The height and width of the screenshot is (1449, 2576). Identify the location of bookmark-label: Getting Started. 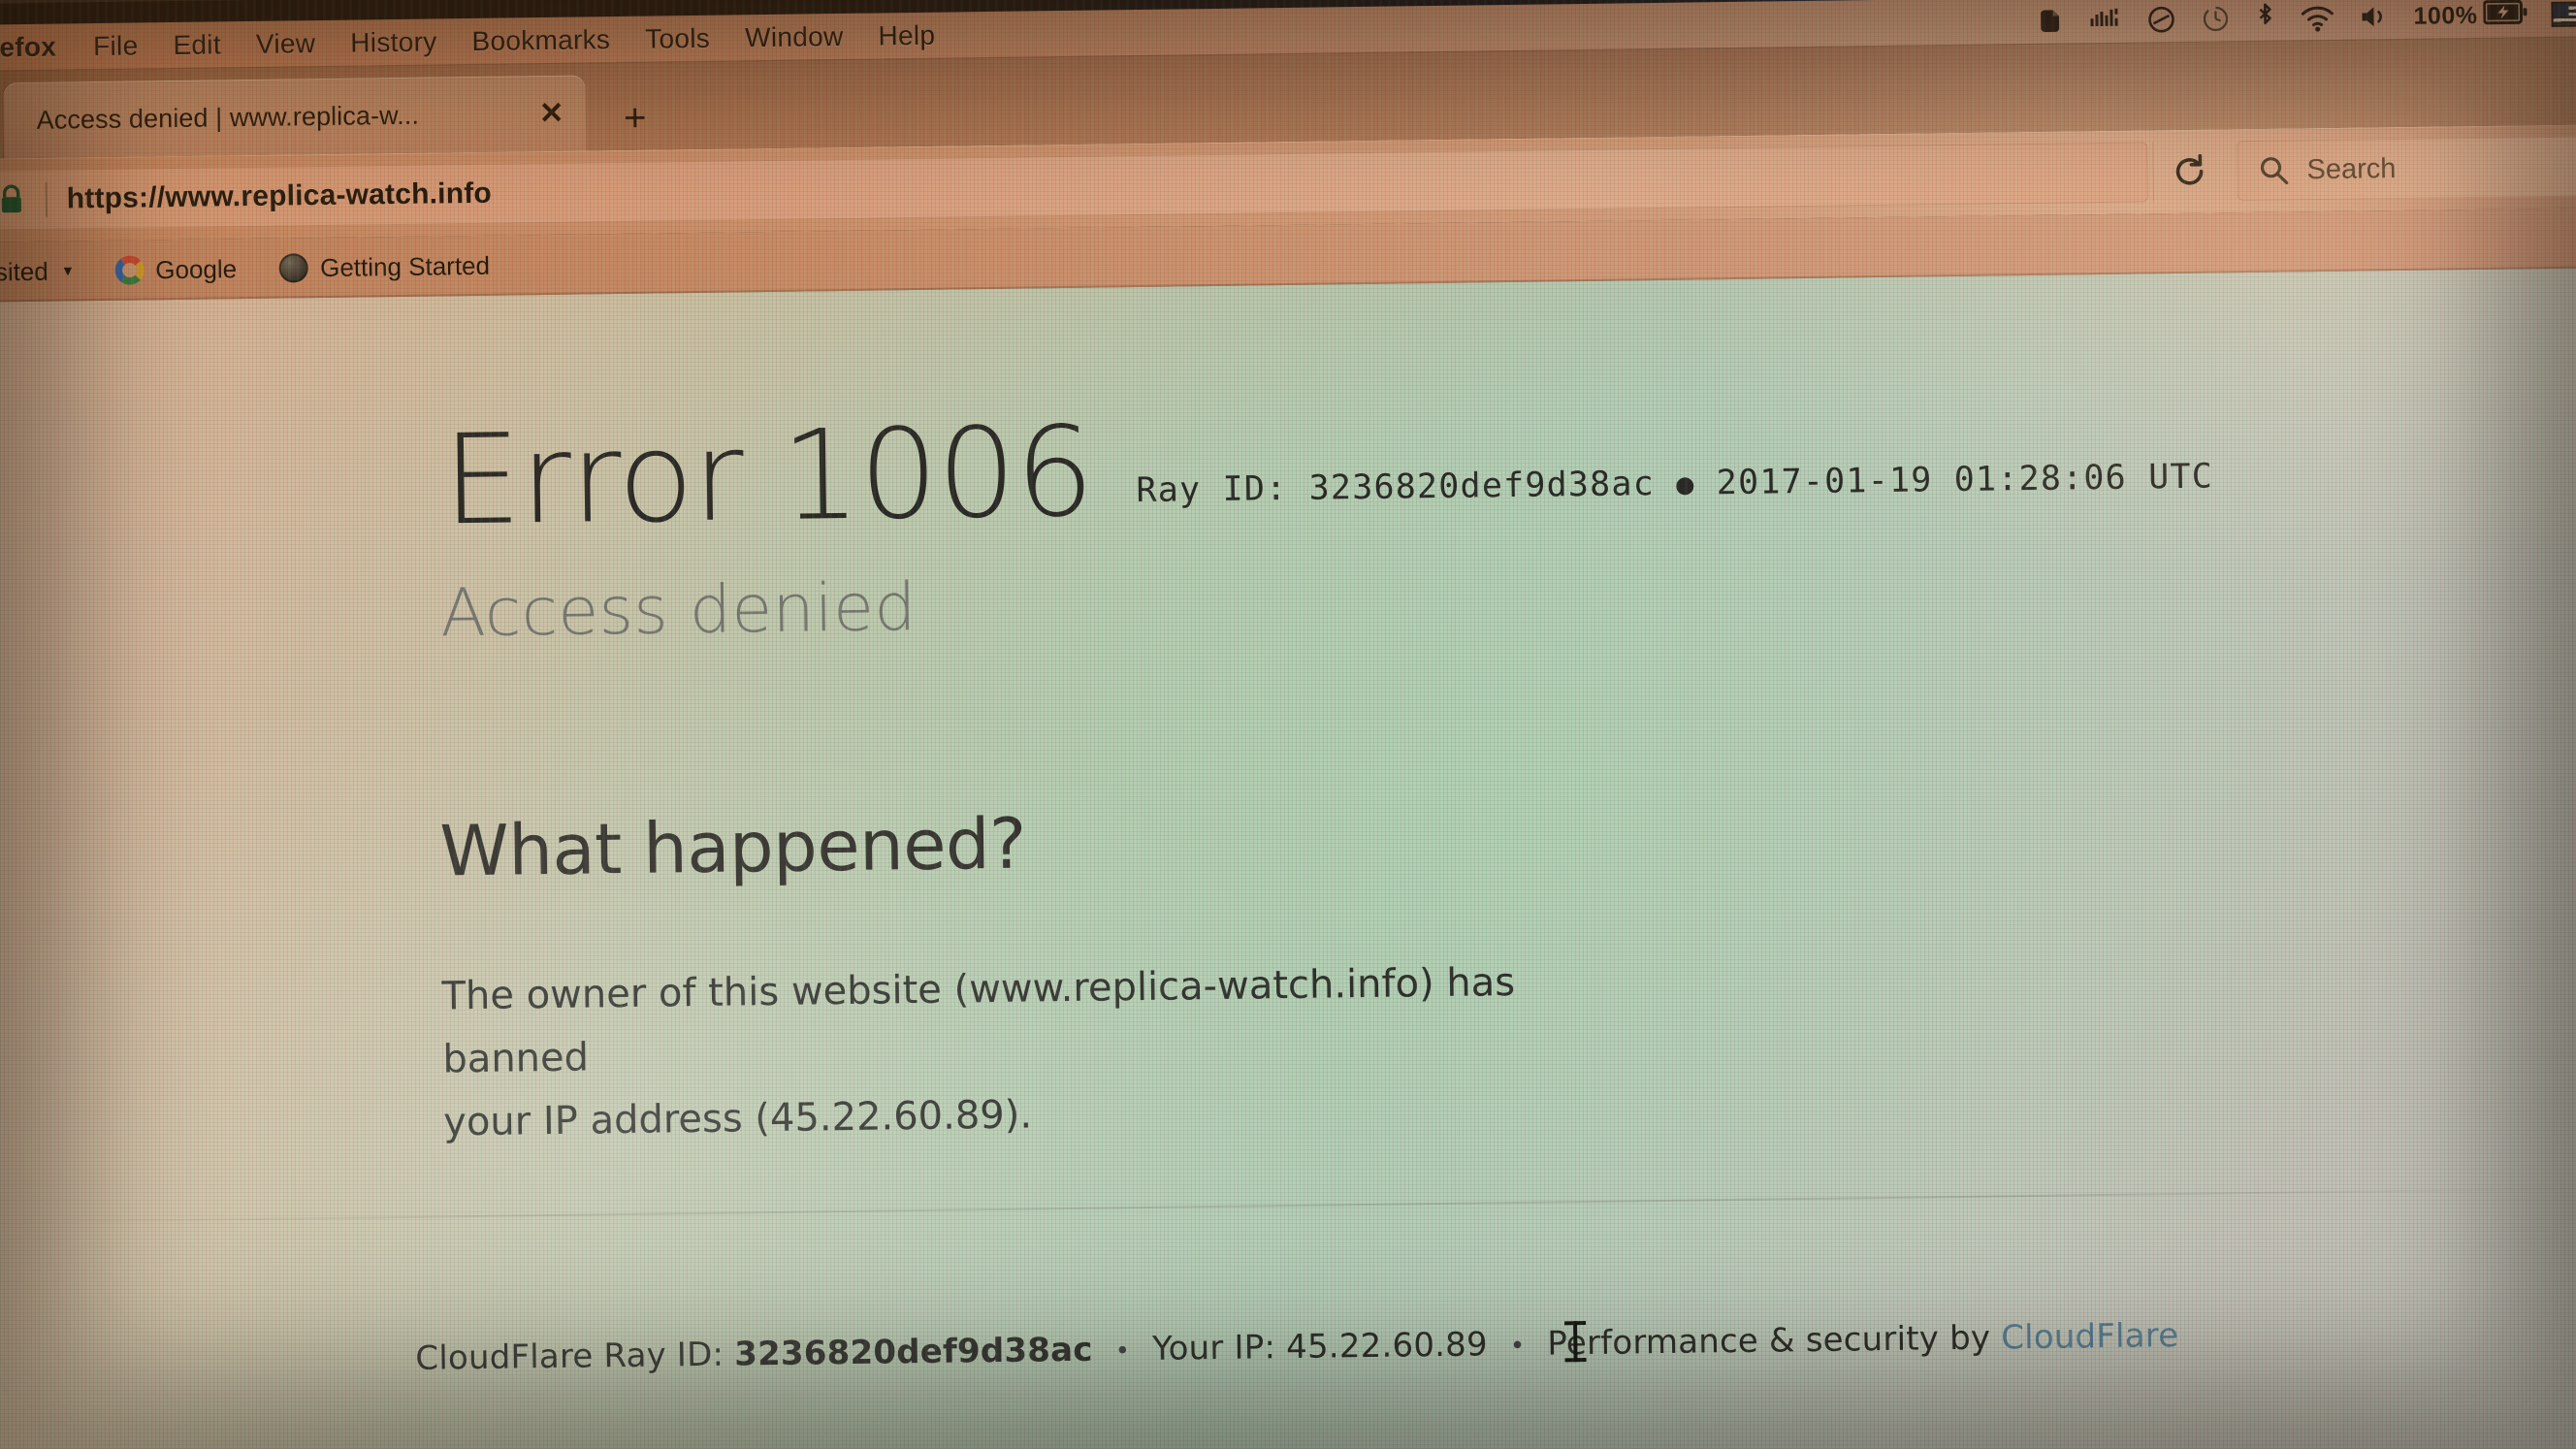
(405, 266).